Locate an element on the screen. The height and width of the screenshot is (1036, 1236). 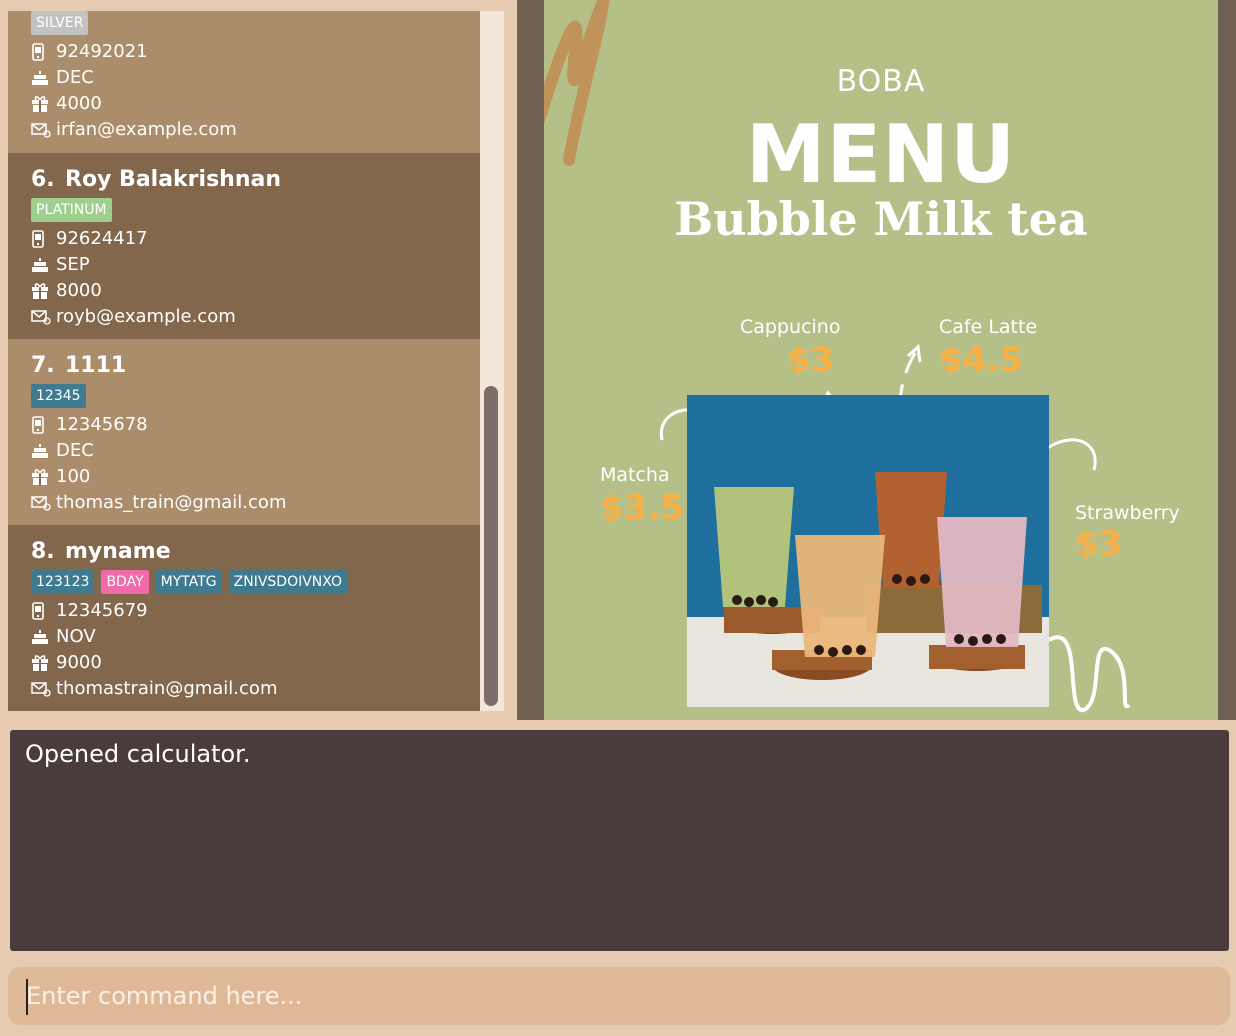
tag-list: PLATINUM is located at coordinates (255, 211).